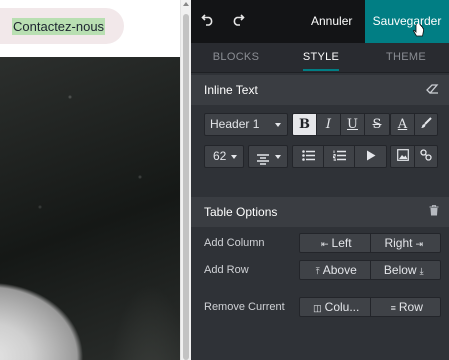 The width and height of the screenshot is (449, 360). Describe the element at coordinates (426, 124) in the screenshot. I see `paint-brush-icon` at that location.